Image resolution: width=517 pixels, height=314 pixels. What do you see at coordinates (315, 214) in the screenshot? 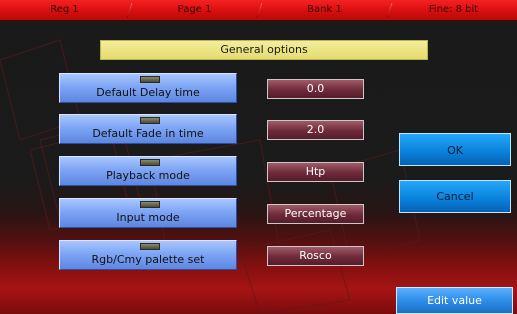
I see `input-mode-value: Percentage` at bounding box center [315, 214].